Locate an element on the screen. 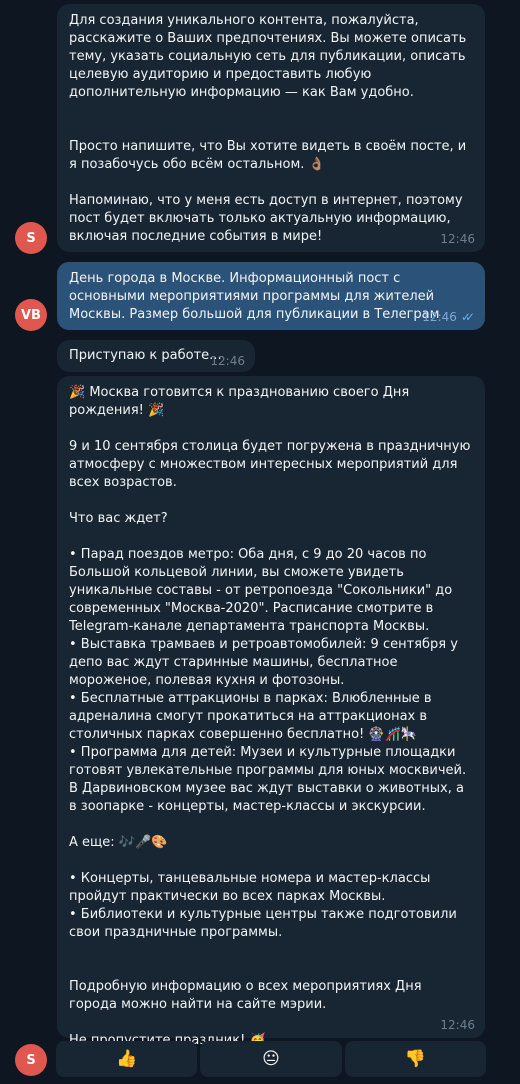 The height and width of the screenshot is (1084, 520). message-meta: 12:46 ✓✓ is located at coordinates (448, 317).